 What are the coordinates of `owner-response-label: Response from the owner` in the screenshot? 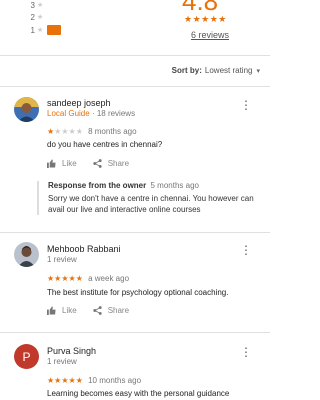 It's located at (97, 185).